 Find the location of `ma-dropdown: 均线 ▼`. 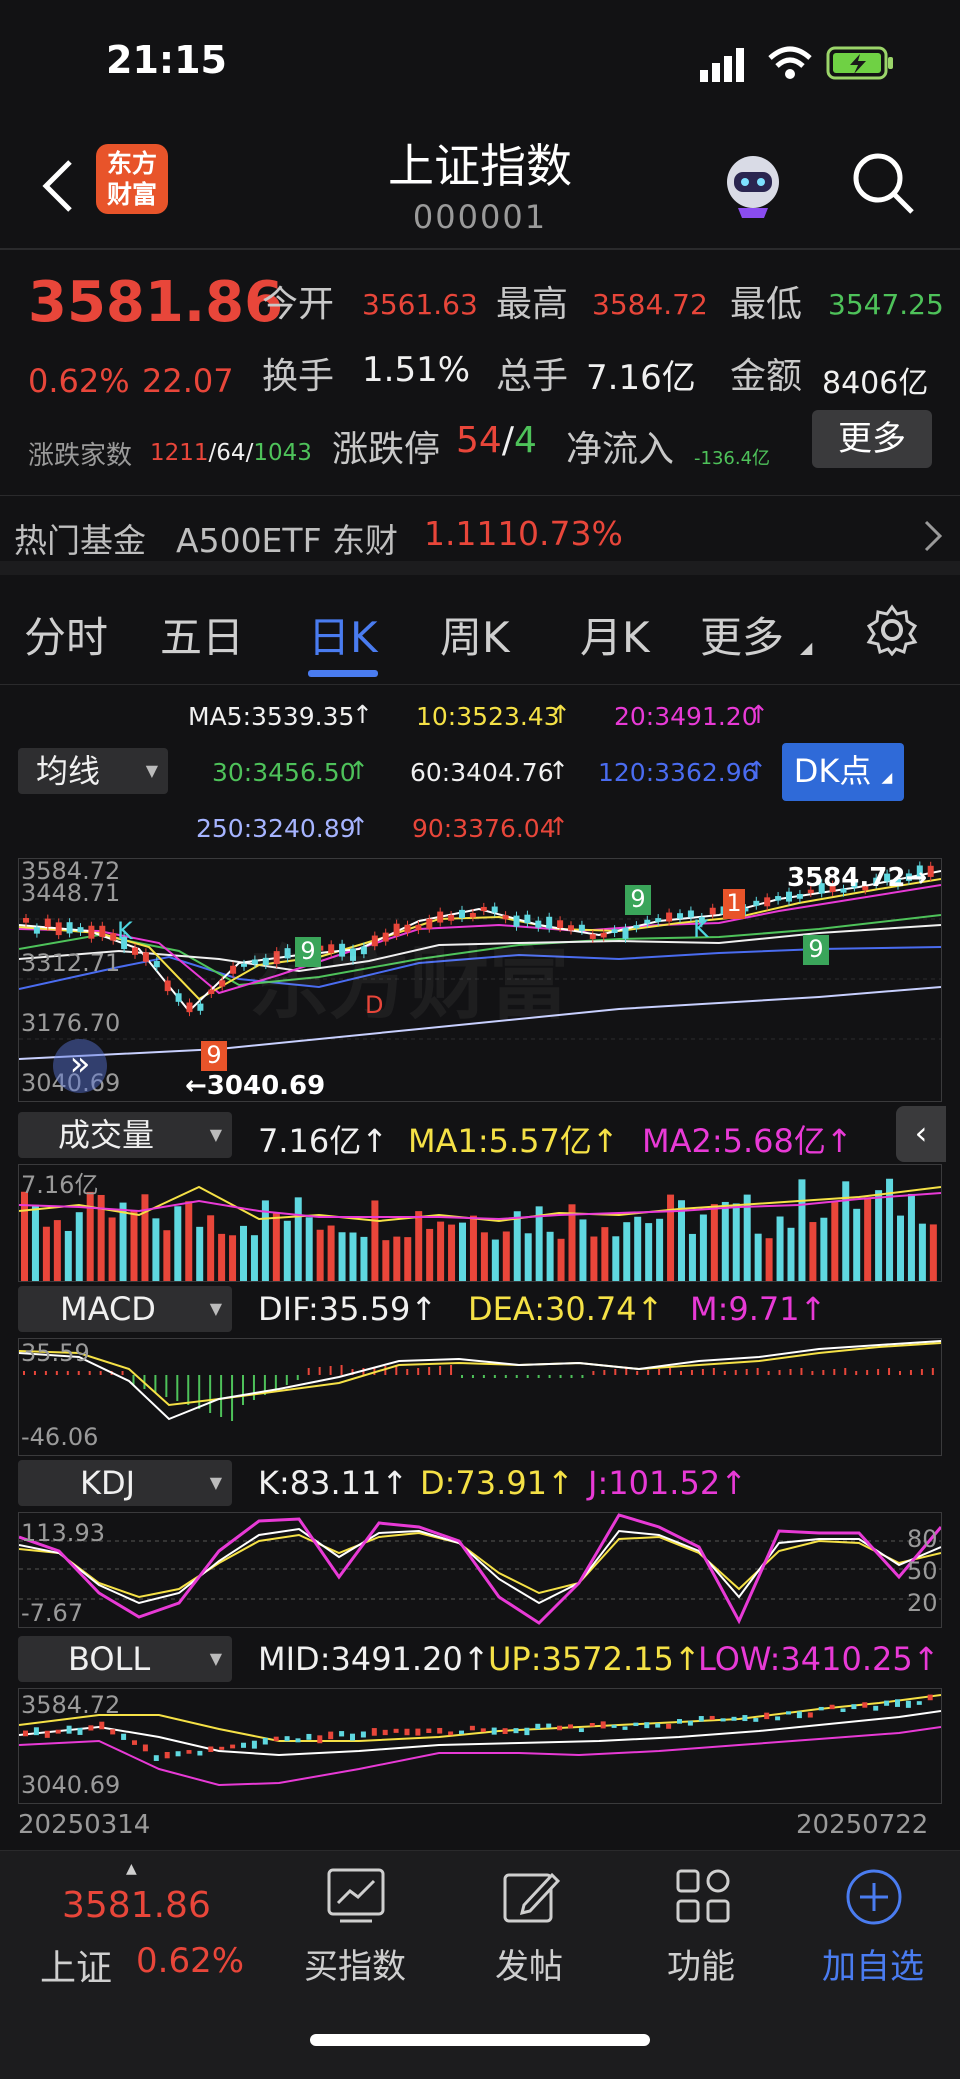

ma-dropdown: 均线 ▼ is located at coordinates (93, 771).